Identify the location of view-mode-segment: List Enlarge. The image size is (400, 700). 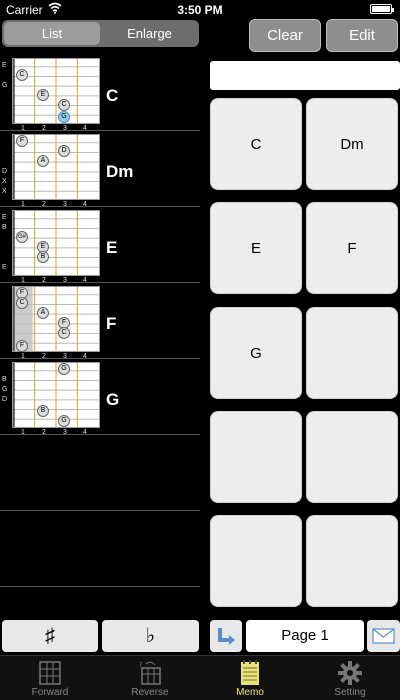
(100, 33).